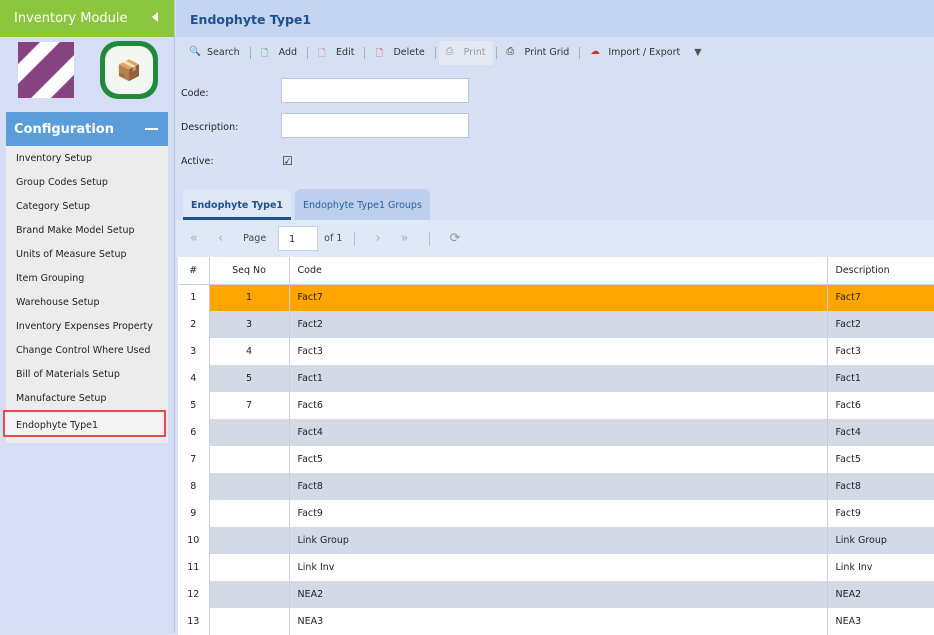  What do you see at coordinates (362, 204) in the screenshot?
I see `tab-endophyte-type1-groups: Endophyte Type1 Groups` at bounding box center [362, 204].